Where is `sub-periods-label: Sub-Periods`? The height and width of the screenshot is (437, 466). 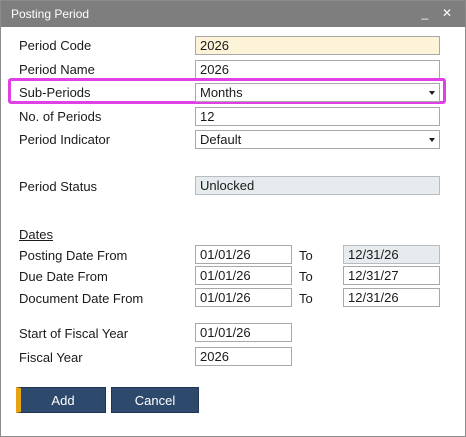 sub-periods-label: Sub-Periods is located at coordinates (55, 92).